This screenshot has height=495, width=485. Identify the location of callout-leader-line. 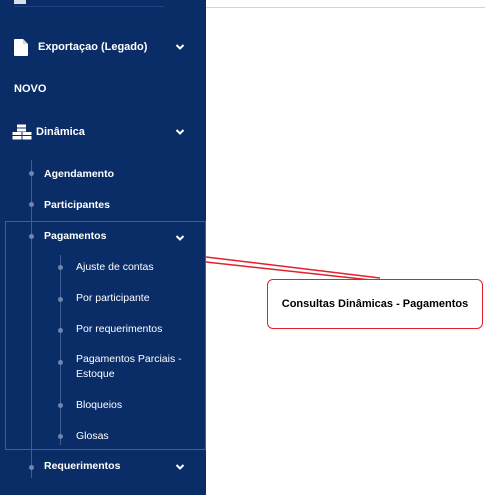
(293, 269).